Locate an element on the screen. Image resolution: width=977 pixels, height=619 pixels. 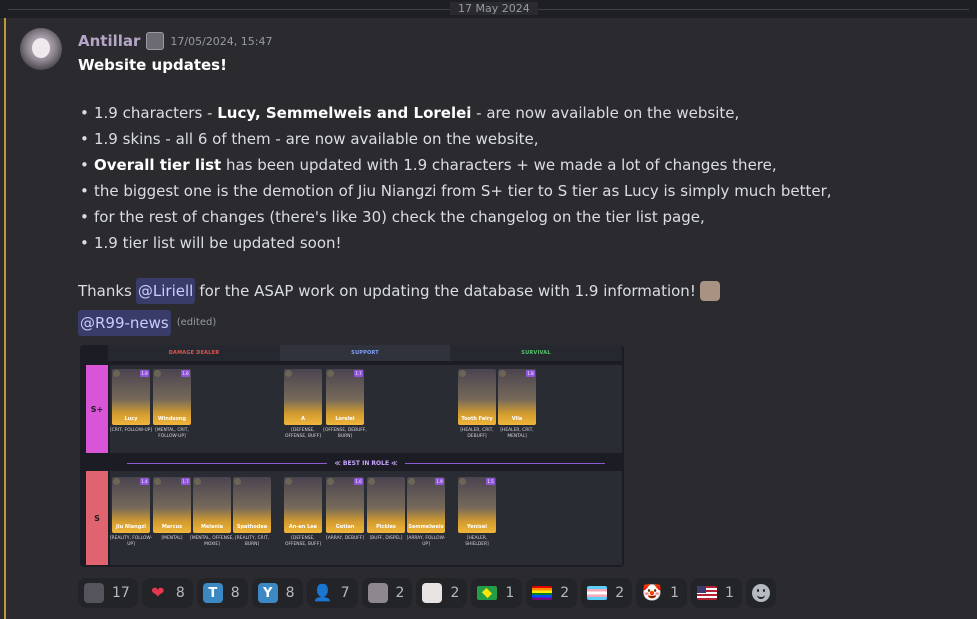
character-portrait: 1.6 Windsong is located at coordinates (172, 397).